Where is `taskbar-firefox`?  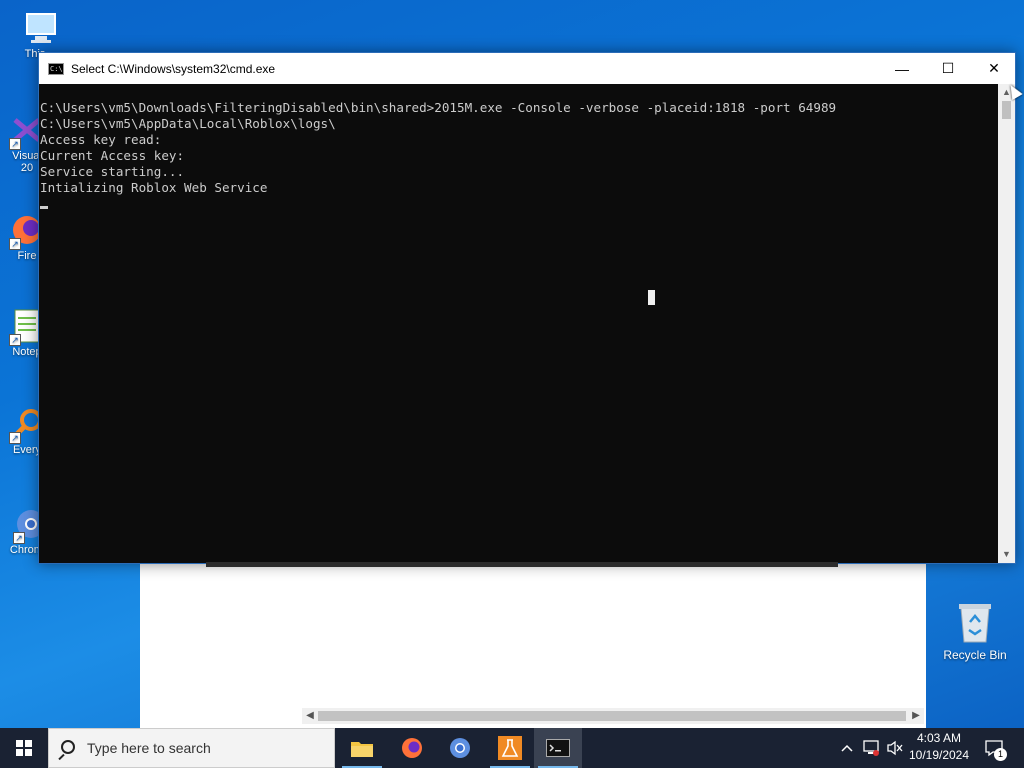 taskbar-firefox is located at coordinates (412, 748).